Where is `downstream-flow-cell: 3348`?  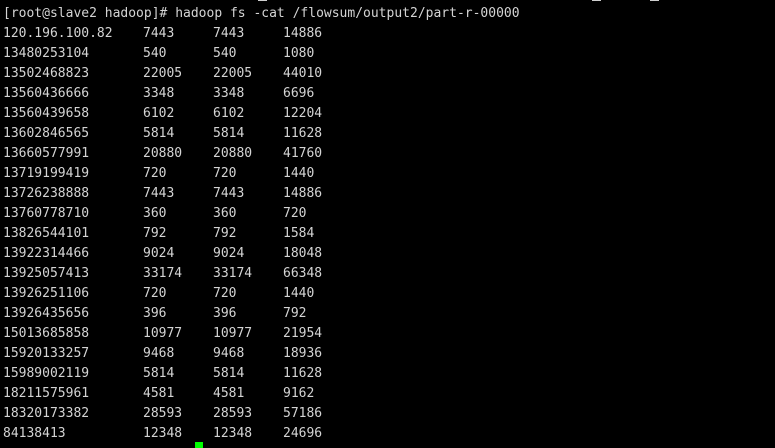 downstream-flow-cell: 3348 is located at coordinates (229, 93).